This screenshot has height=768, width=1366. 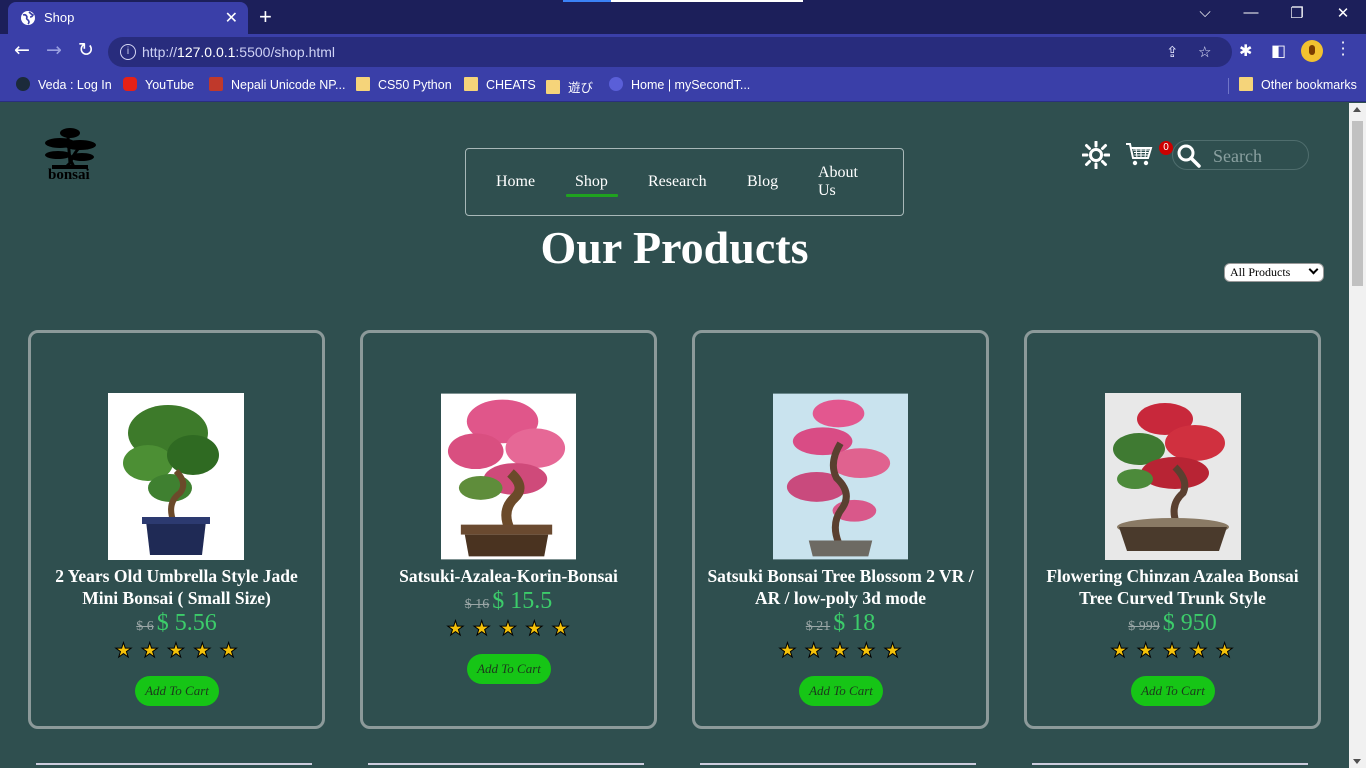 What do you see at coordinates (1343, 49) in the screenshot?
I see `browser-menu-icon: · · ·` at bounding box center [1343, 49].